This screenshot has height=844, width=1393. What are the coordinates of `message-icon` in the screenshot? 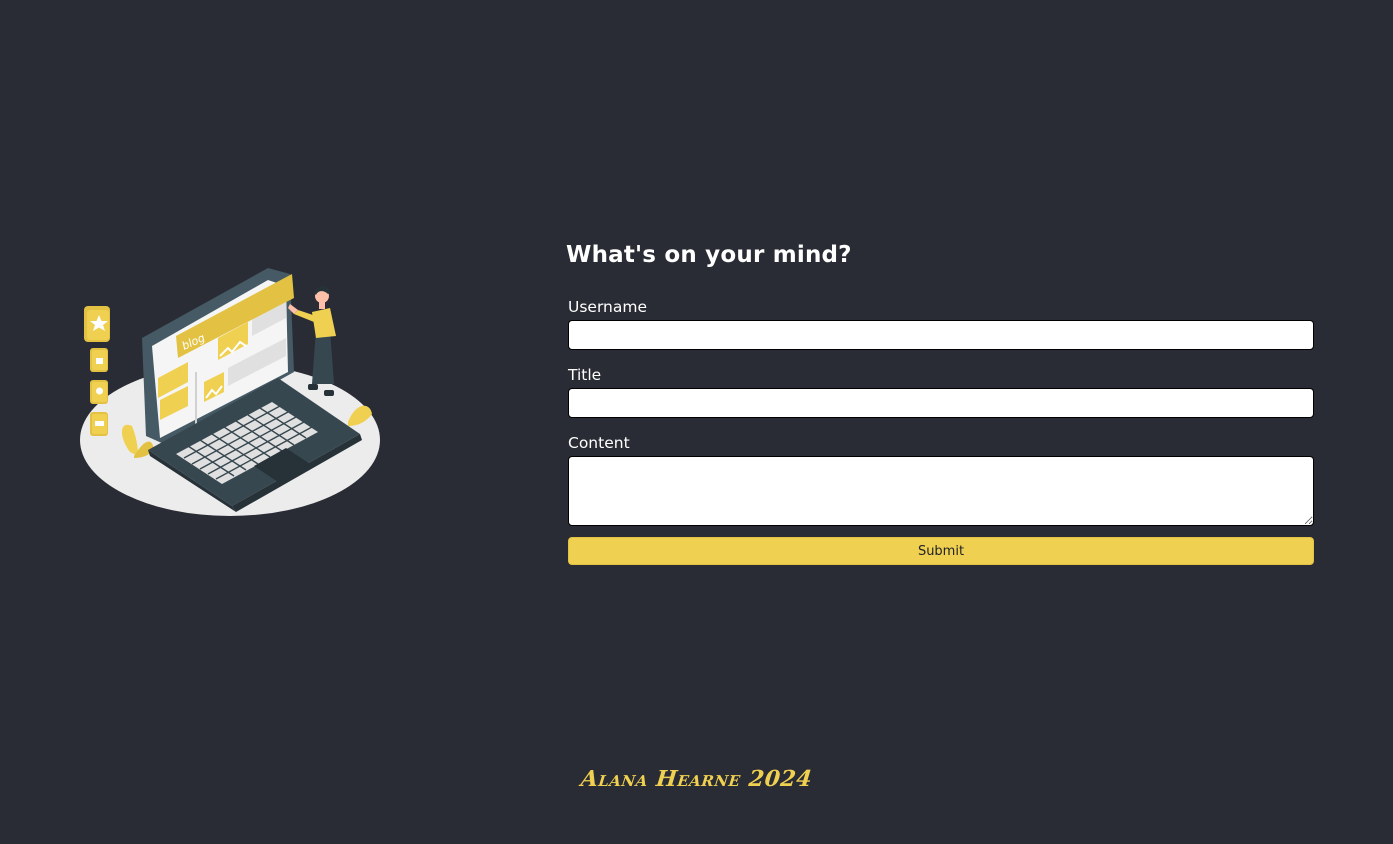 It's located at (99, 424).